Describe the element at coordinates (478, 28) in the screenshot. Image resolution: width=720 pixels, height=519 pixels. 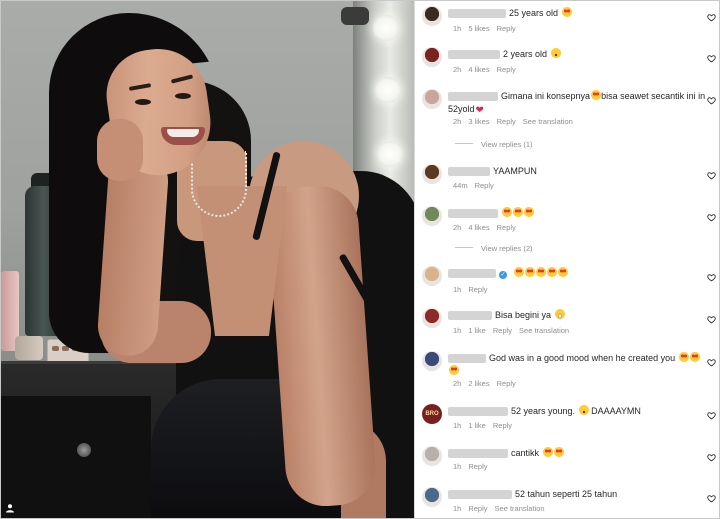
I see `likes-count: 5 likes` at that location.